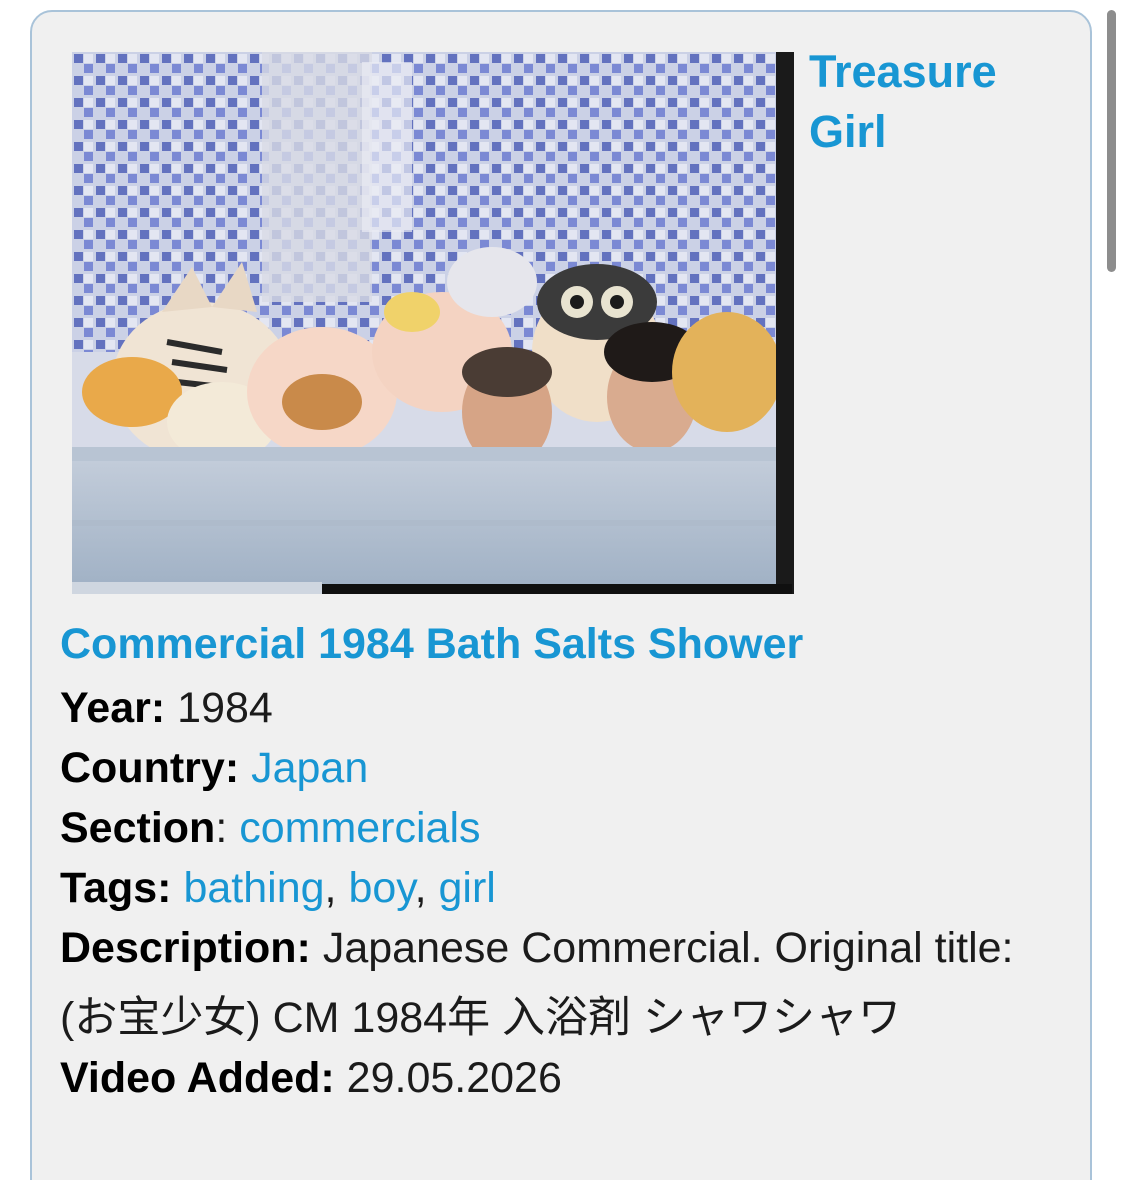  Describe the element at coordinates (565, 888) in the screenshot. I see `tags-row: Tags: bathing, boy, girl` at that location.